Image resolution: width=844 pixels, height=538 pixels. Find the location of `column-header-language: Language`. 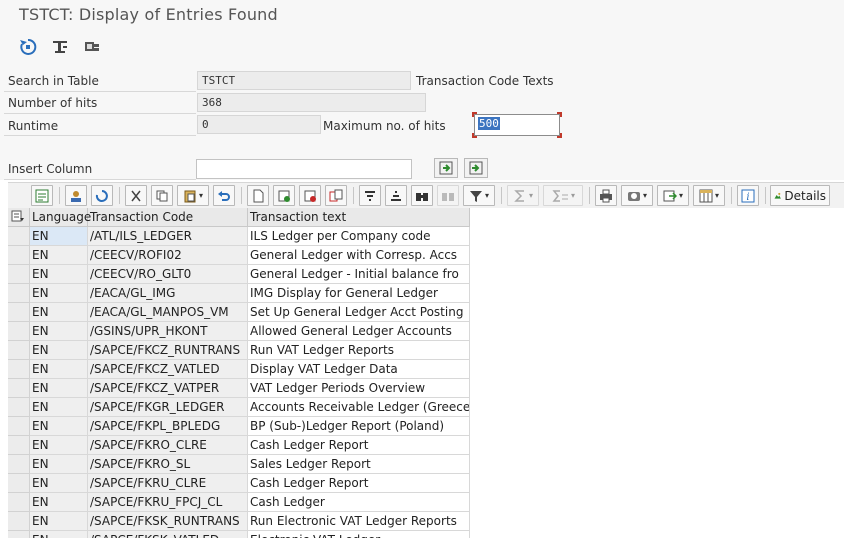

column-header-language: Language is located at coordinates (60, 217).